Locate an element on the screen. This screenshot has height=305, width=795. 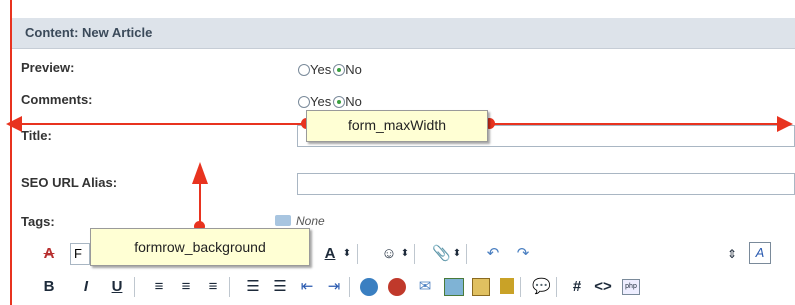
arrow-left-icon is located at coordinates (14, 124).